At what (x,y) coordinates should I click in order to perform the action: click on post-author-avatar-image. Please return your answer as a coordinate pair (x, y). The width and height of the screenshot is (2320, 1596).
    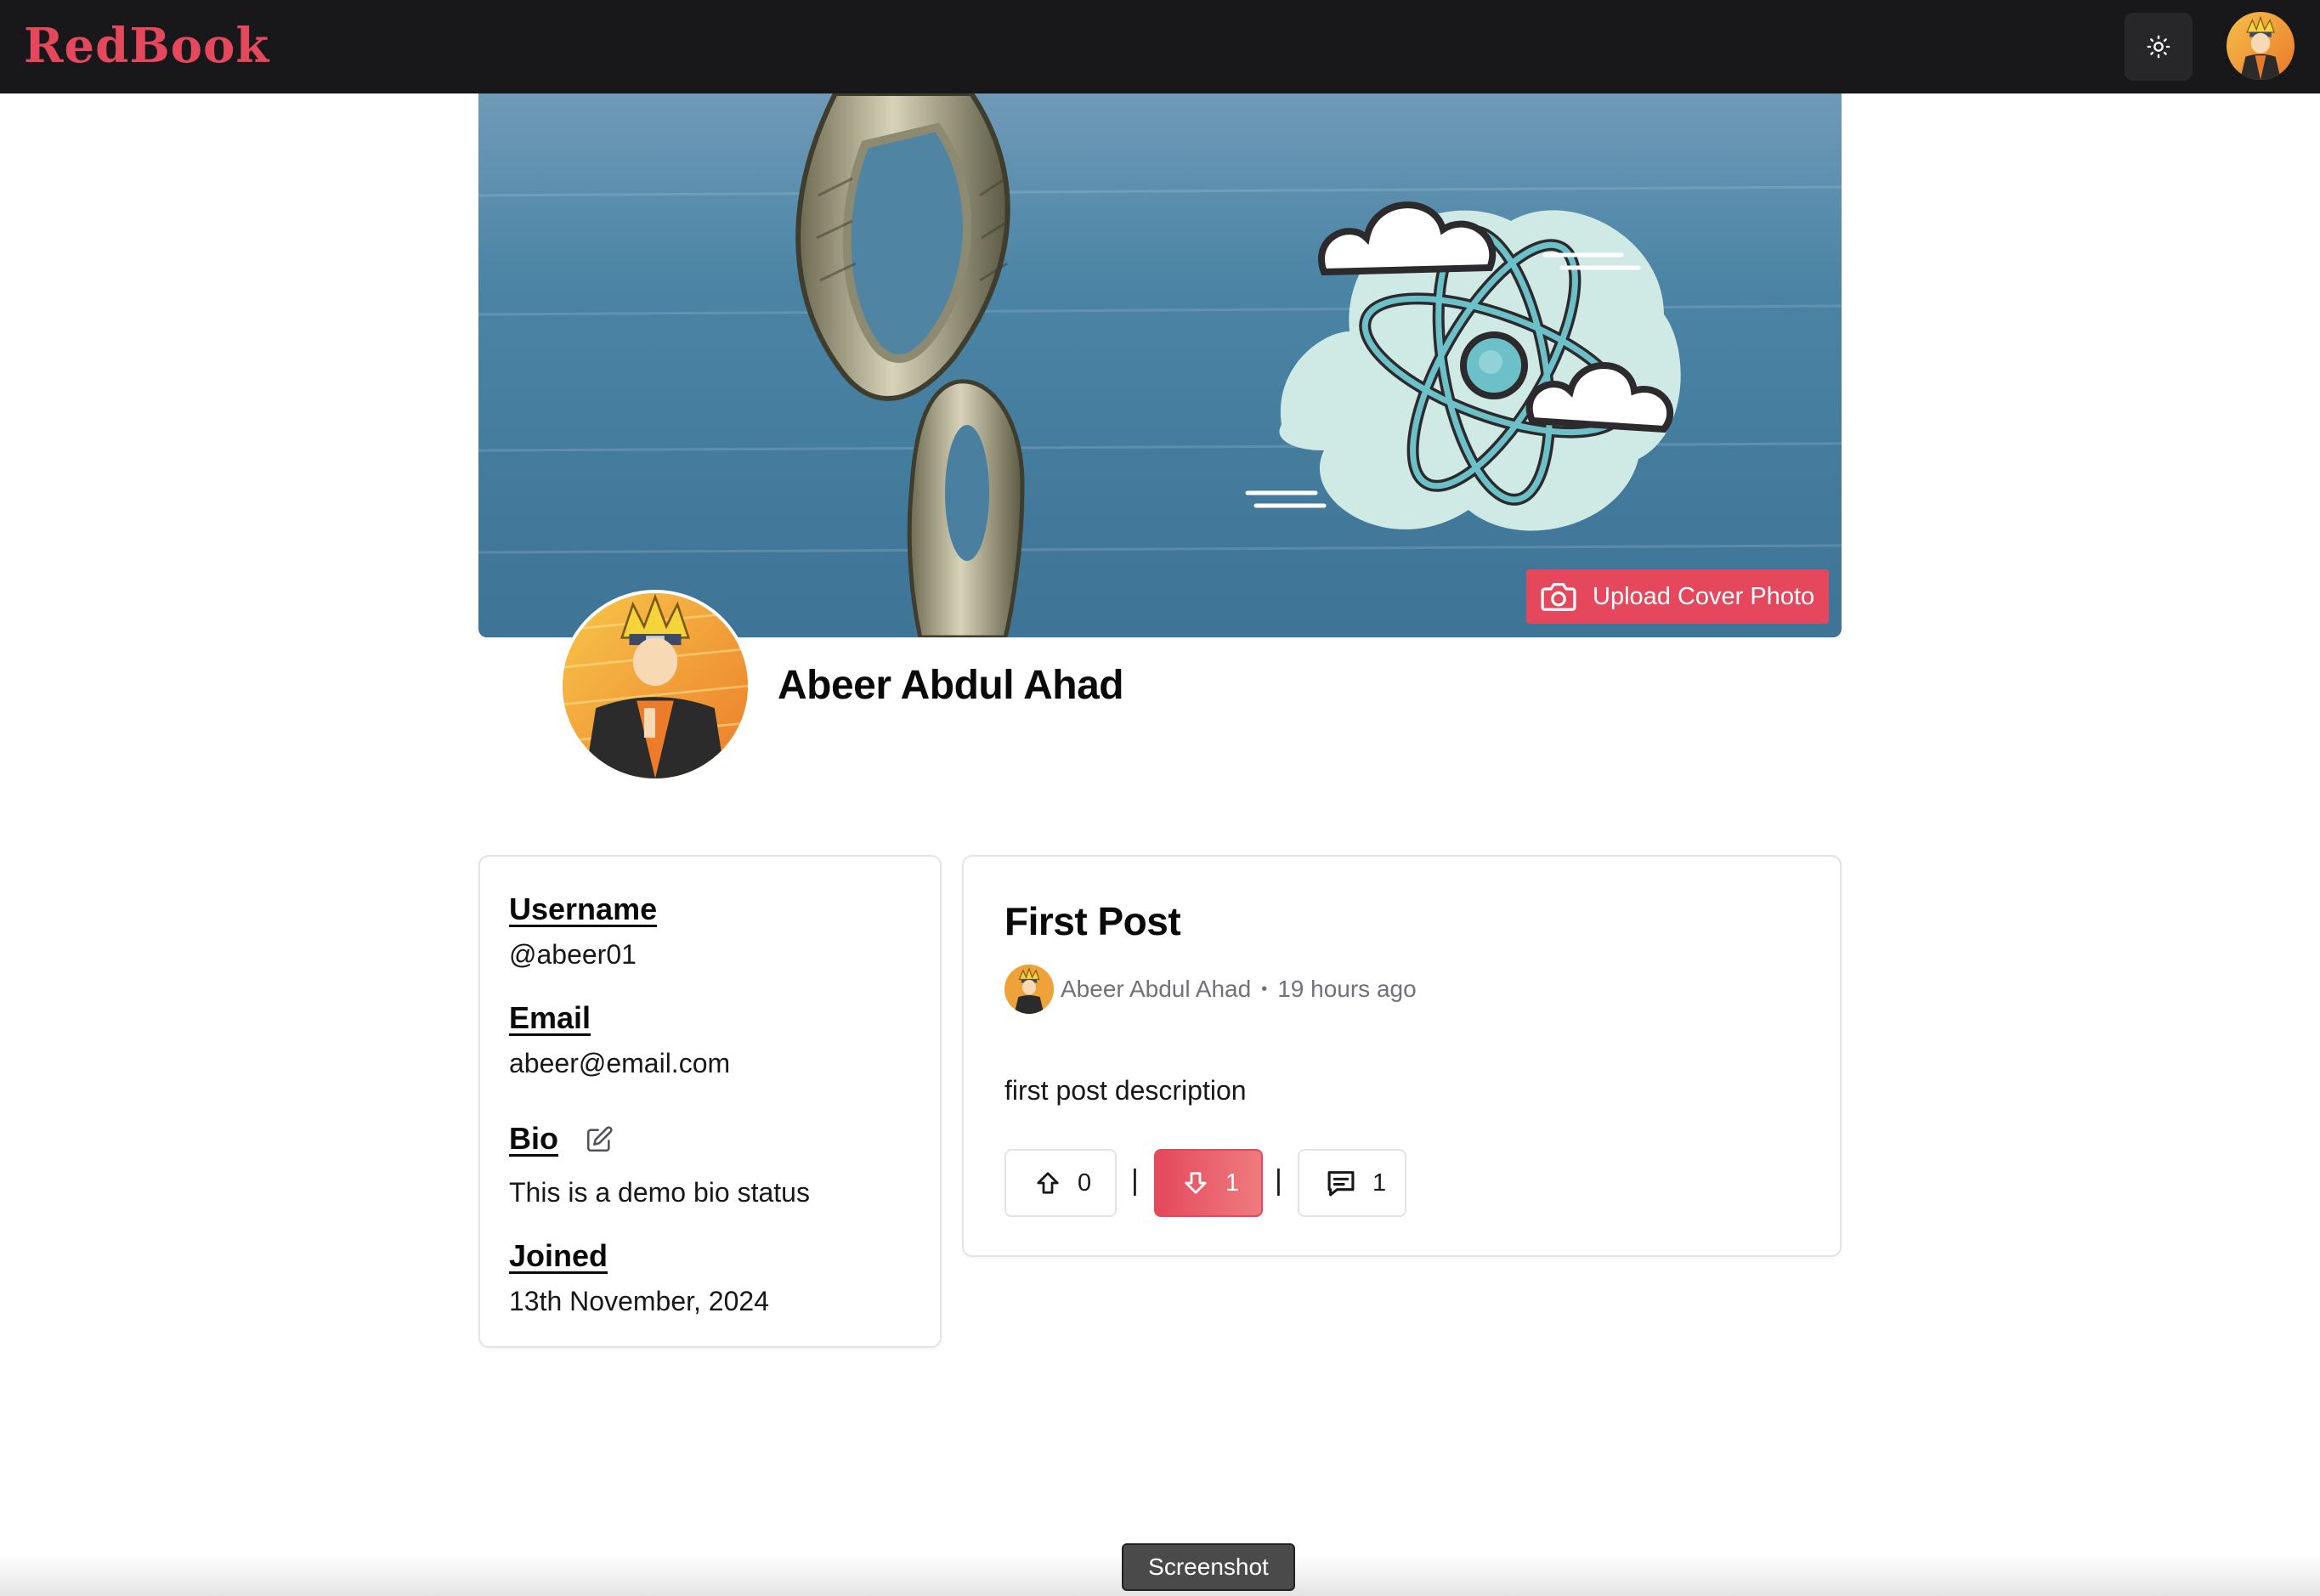
    Looking at the image, I should click on (1029, 990).